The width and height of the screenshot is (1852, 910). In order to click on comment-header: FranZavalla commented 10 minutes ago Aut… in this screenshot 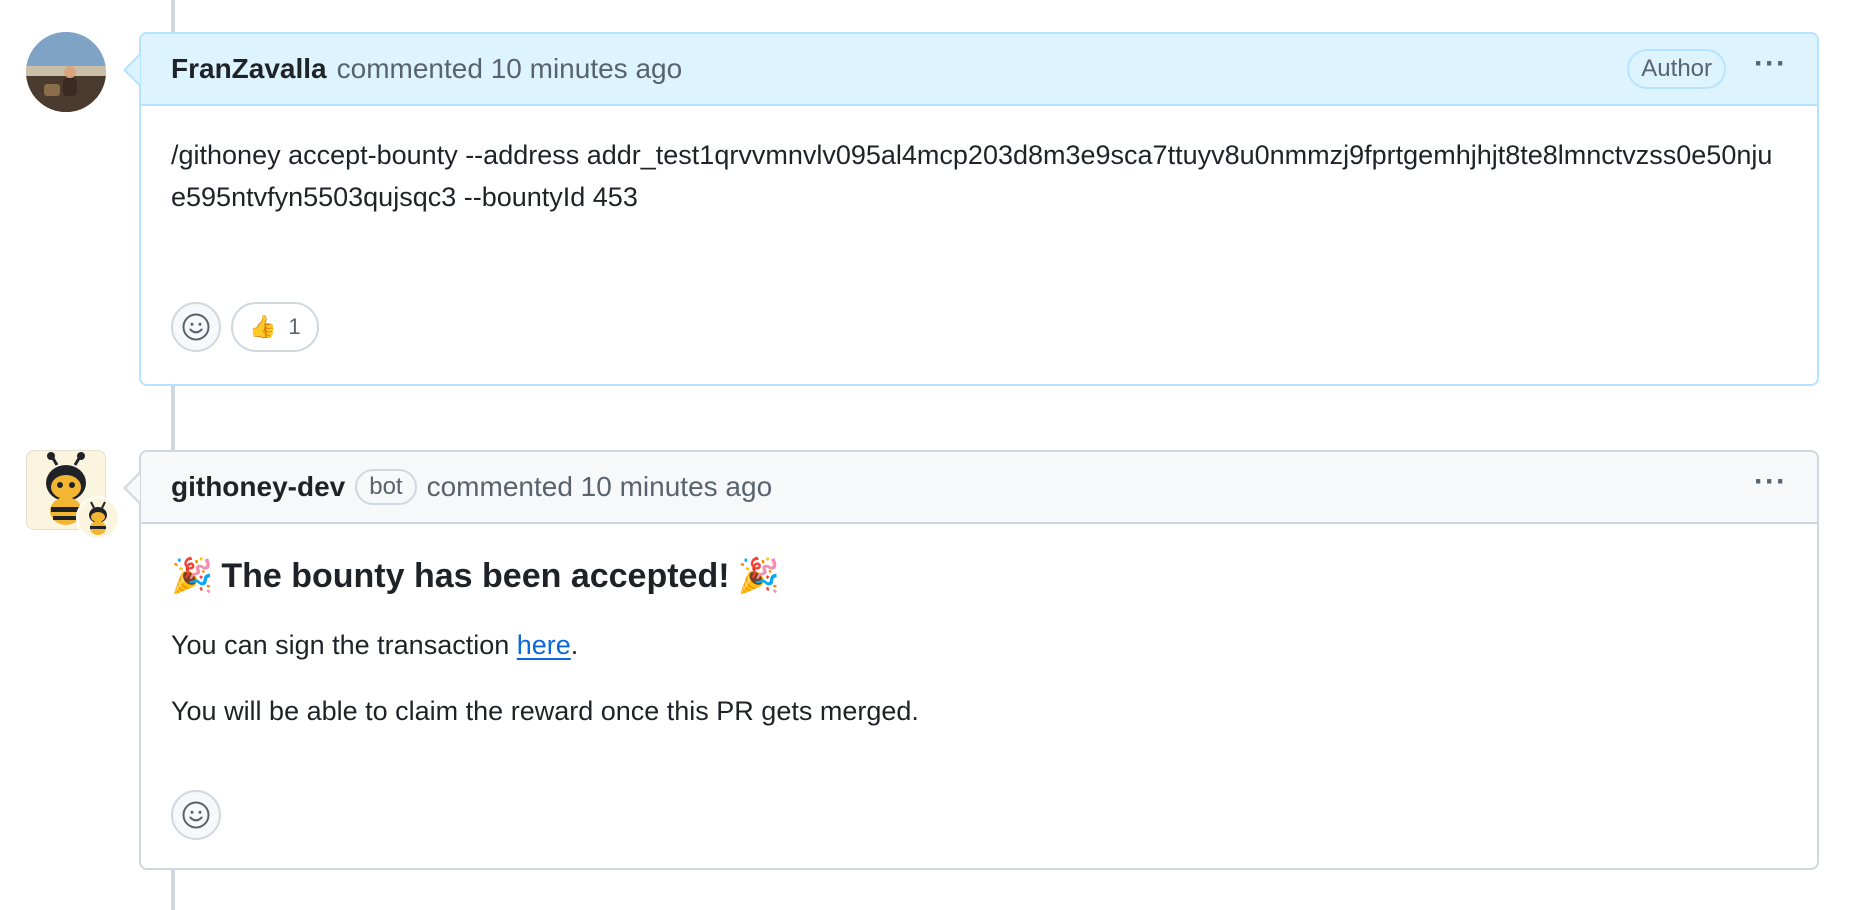, I will do `click(979, 70)`.